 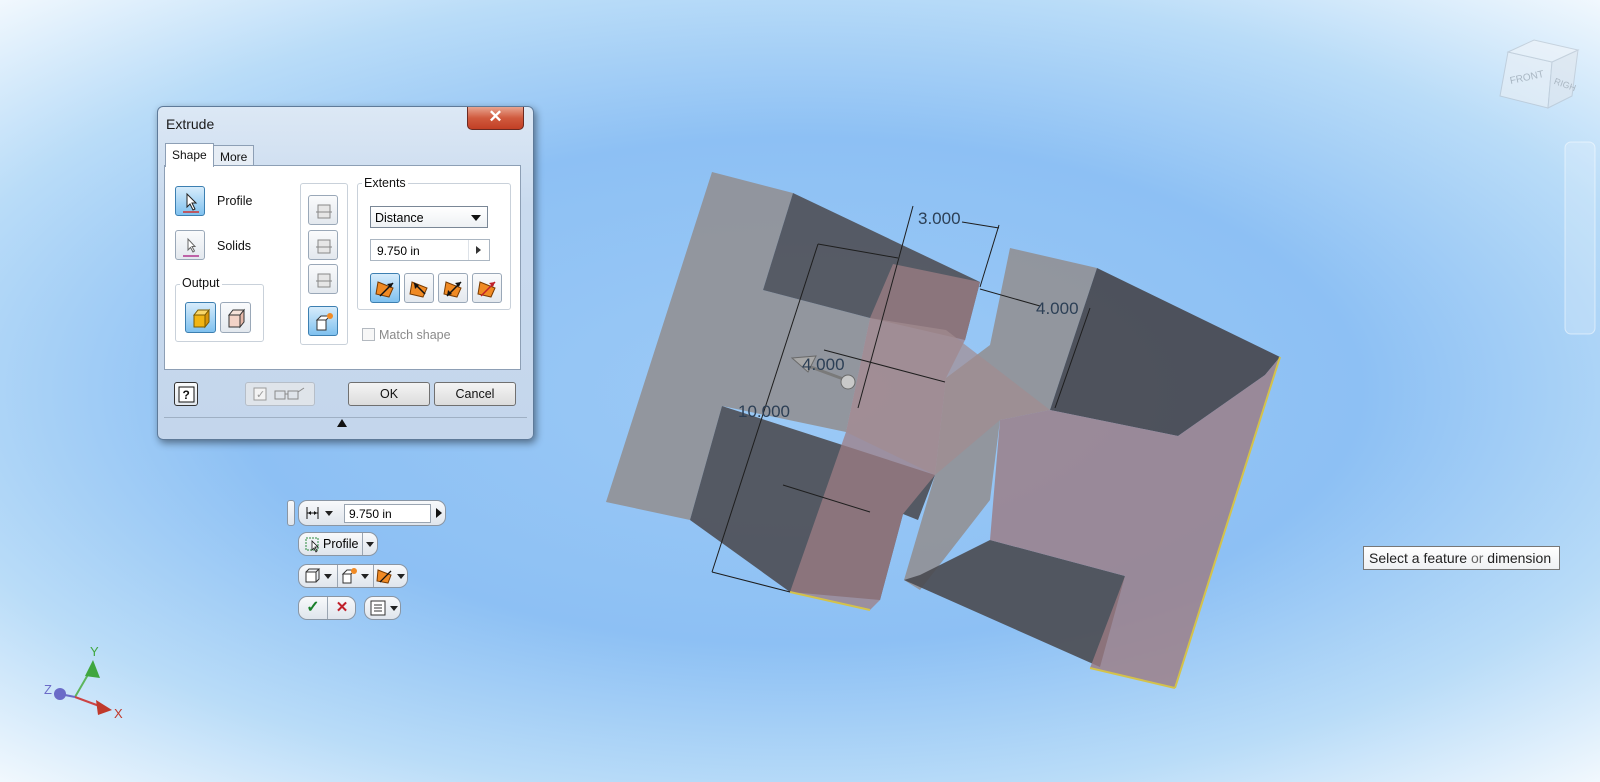 I want to click on cut-operation-button, so click(x=323, y=245).